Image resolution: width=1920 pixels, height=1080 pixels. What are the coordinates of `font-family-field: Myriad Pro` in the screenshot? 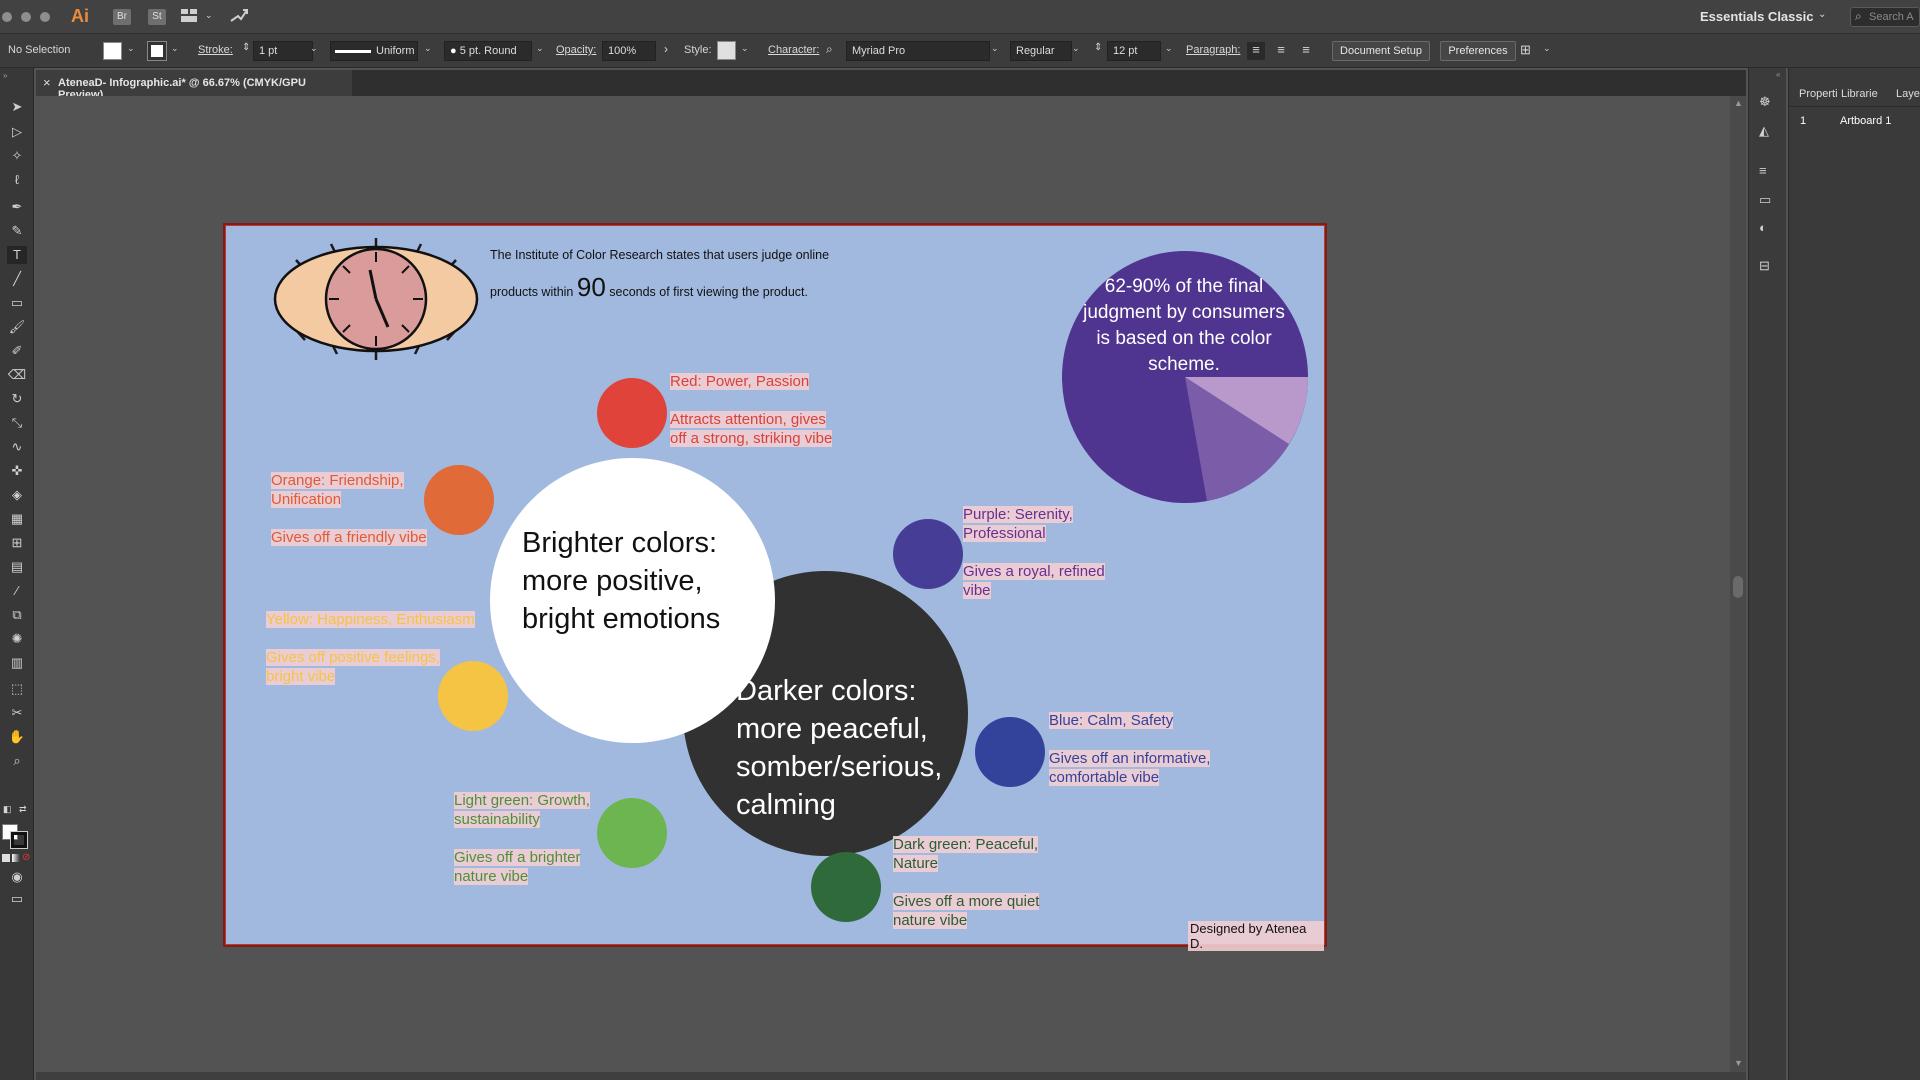 It's located at (918, 51).